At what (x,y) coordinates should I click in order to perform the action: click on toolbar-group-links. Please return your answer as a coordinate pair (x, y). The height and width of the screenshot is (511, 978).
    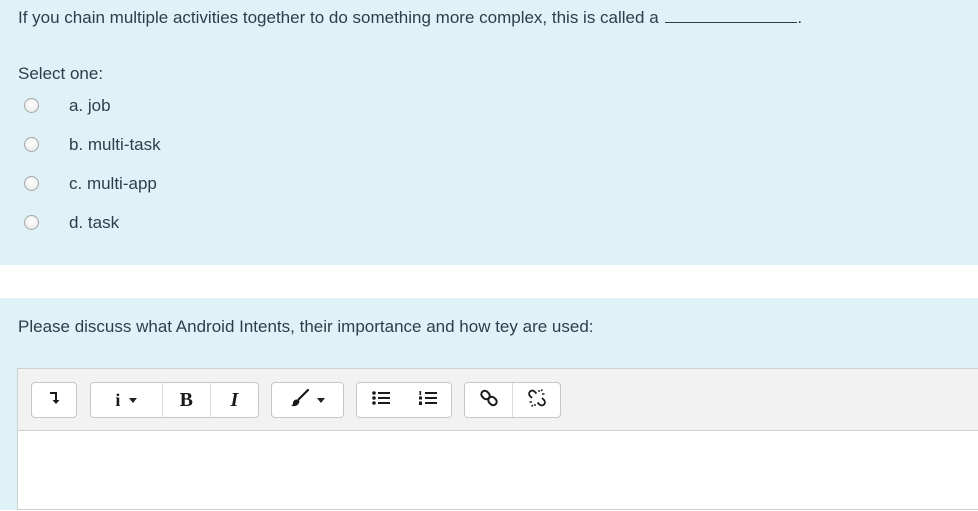
    Looking at the image, I should click on (512, 400).